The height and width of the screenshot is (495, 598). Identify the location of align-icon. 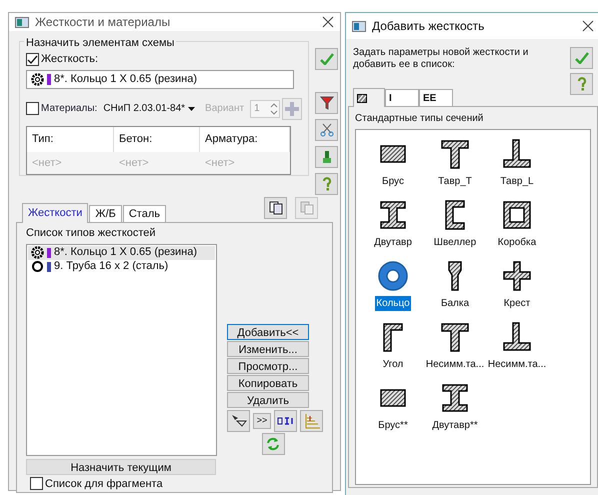
(285, 421).